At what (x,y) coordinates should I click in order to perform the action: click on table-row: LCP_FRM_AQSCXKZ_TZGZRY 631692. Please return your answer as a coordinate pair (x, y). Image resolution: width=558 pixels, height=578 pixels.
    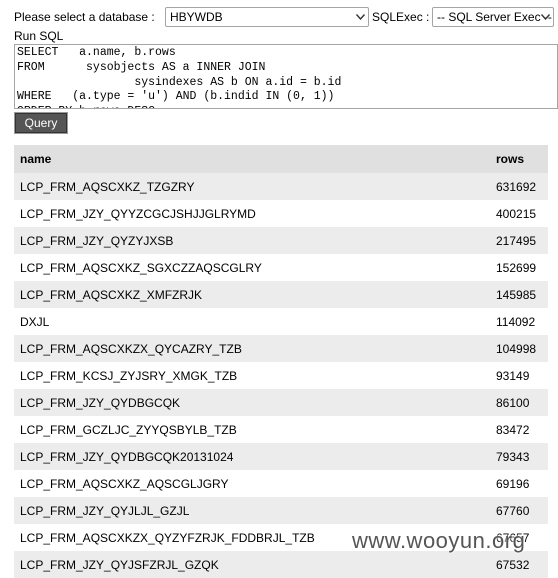
    Looking at the image, I should click on (281, 186).